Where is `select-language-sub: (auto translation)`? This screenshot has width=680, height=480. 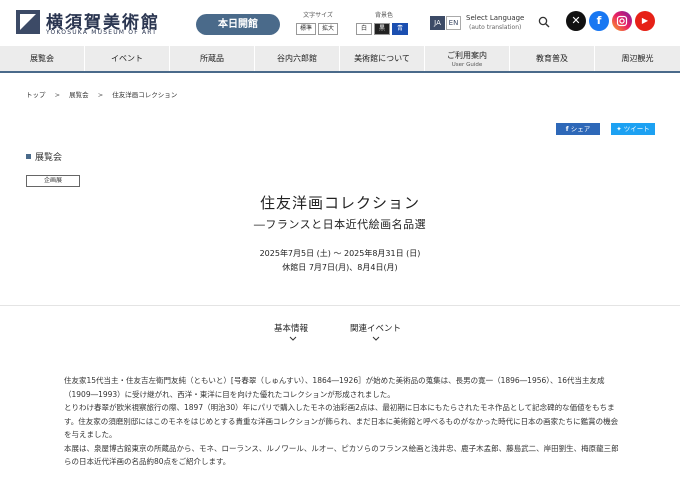
select-language-sub: (auto translation) is located at coordinates (495, 27).